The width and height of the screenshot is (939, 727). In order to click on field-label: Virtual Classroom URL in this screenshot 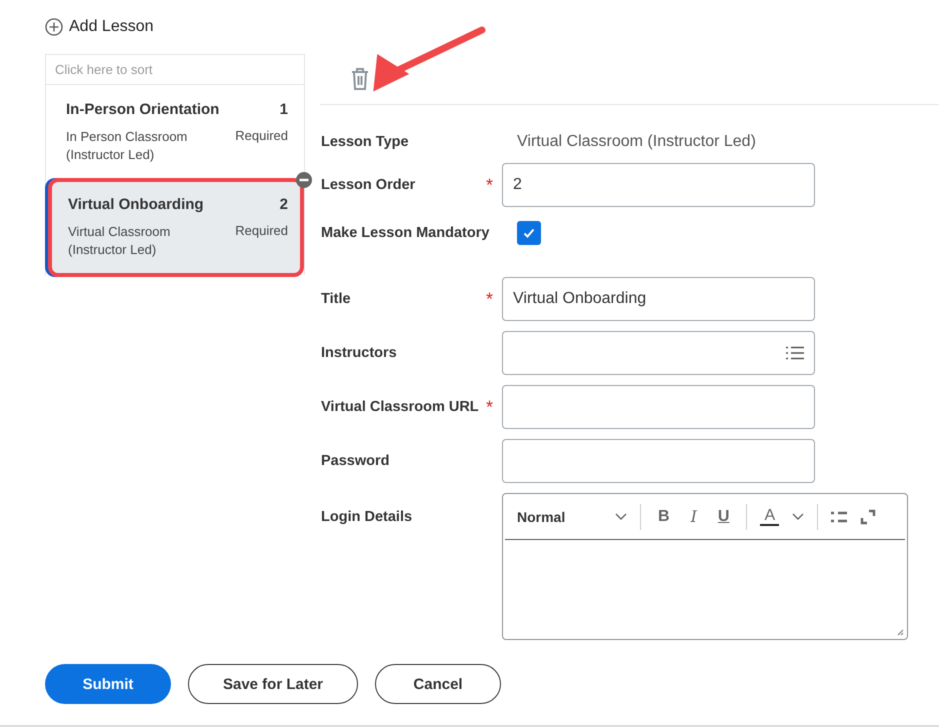, I will do `click(400, 407)`.